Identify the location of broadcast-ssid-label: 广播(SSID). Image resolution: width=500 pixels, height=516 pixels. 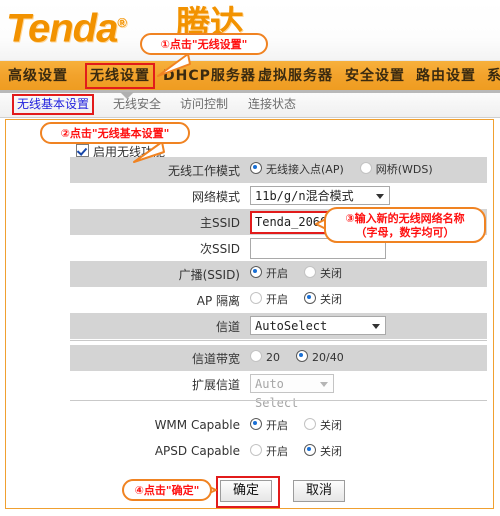
(209, 275).